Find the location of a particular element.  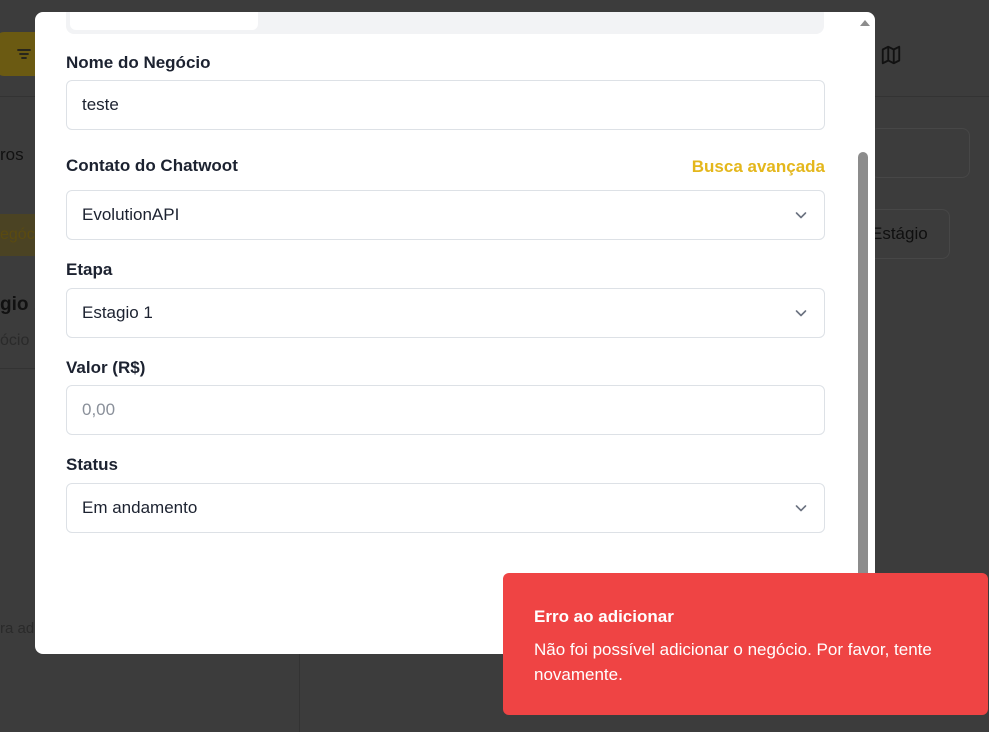

scroll-up-arrow-icon is located at coordinates (865, 23).